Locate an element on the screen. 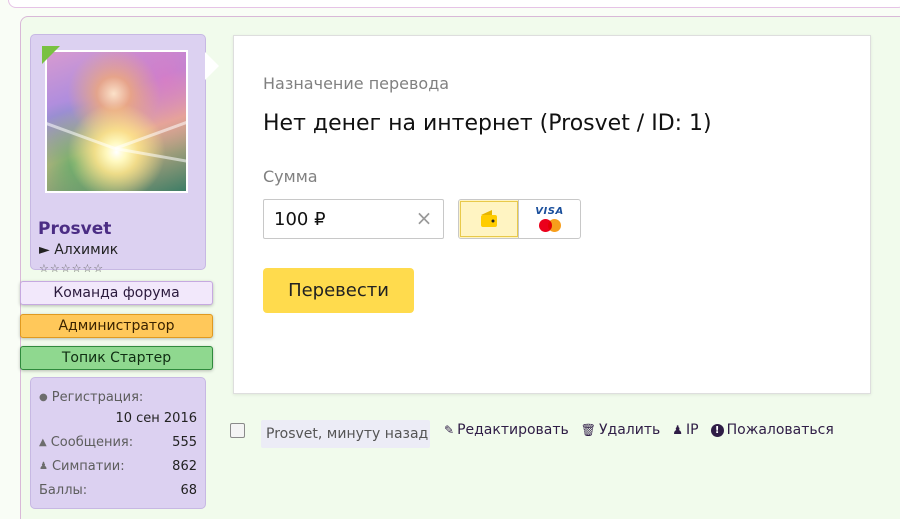 The width and height of the screenshot is (900, 519). post-meta: Prosvet , минуту назад is located at coordinates (345, 434).